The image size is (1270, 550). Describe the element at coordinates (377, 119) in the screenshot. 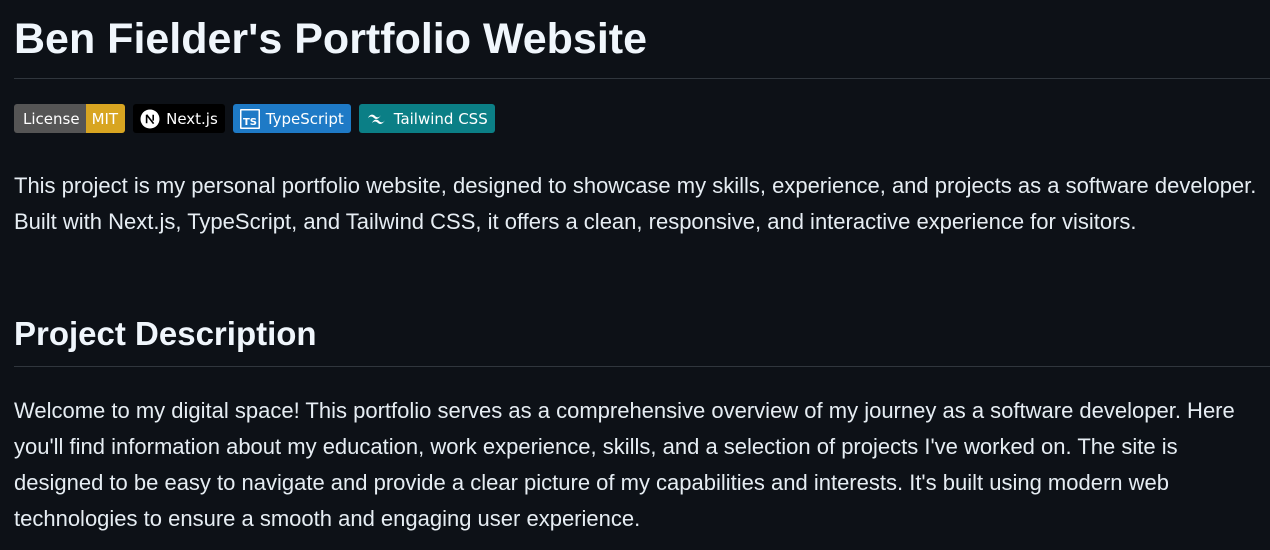

I see `tailwind-icon` at that location.